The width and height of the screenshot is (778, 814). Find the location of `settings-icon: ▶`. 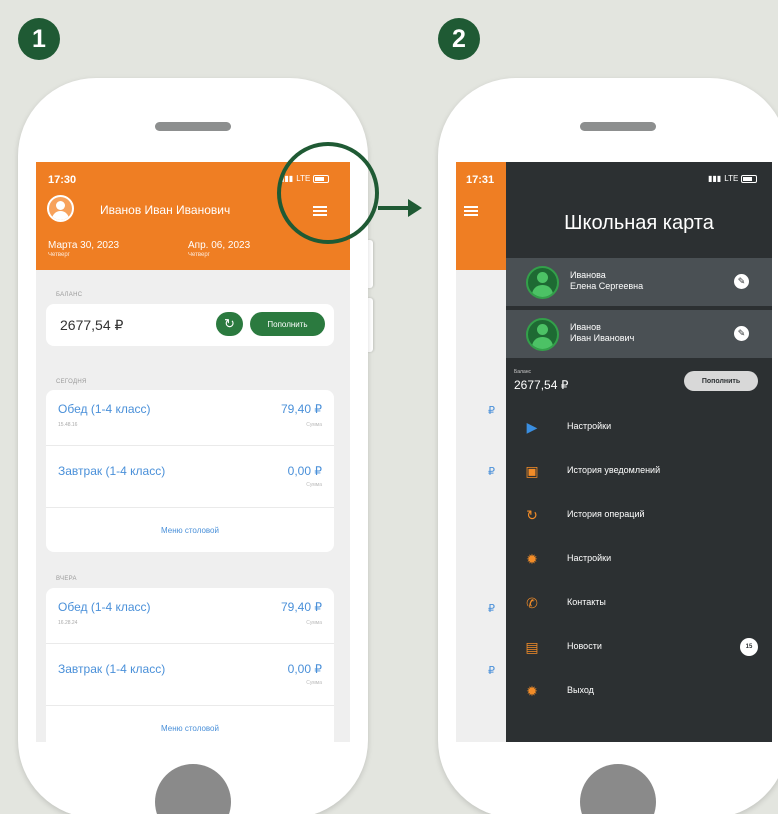

settings-icon: ▶ is located at coordinates (532, 427).